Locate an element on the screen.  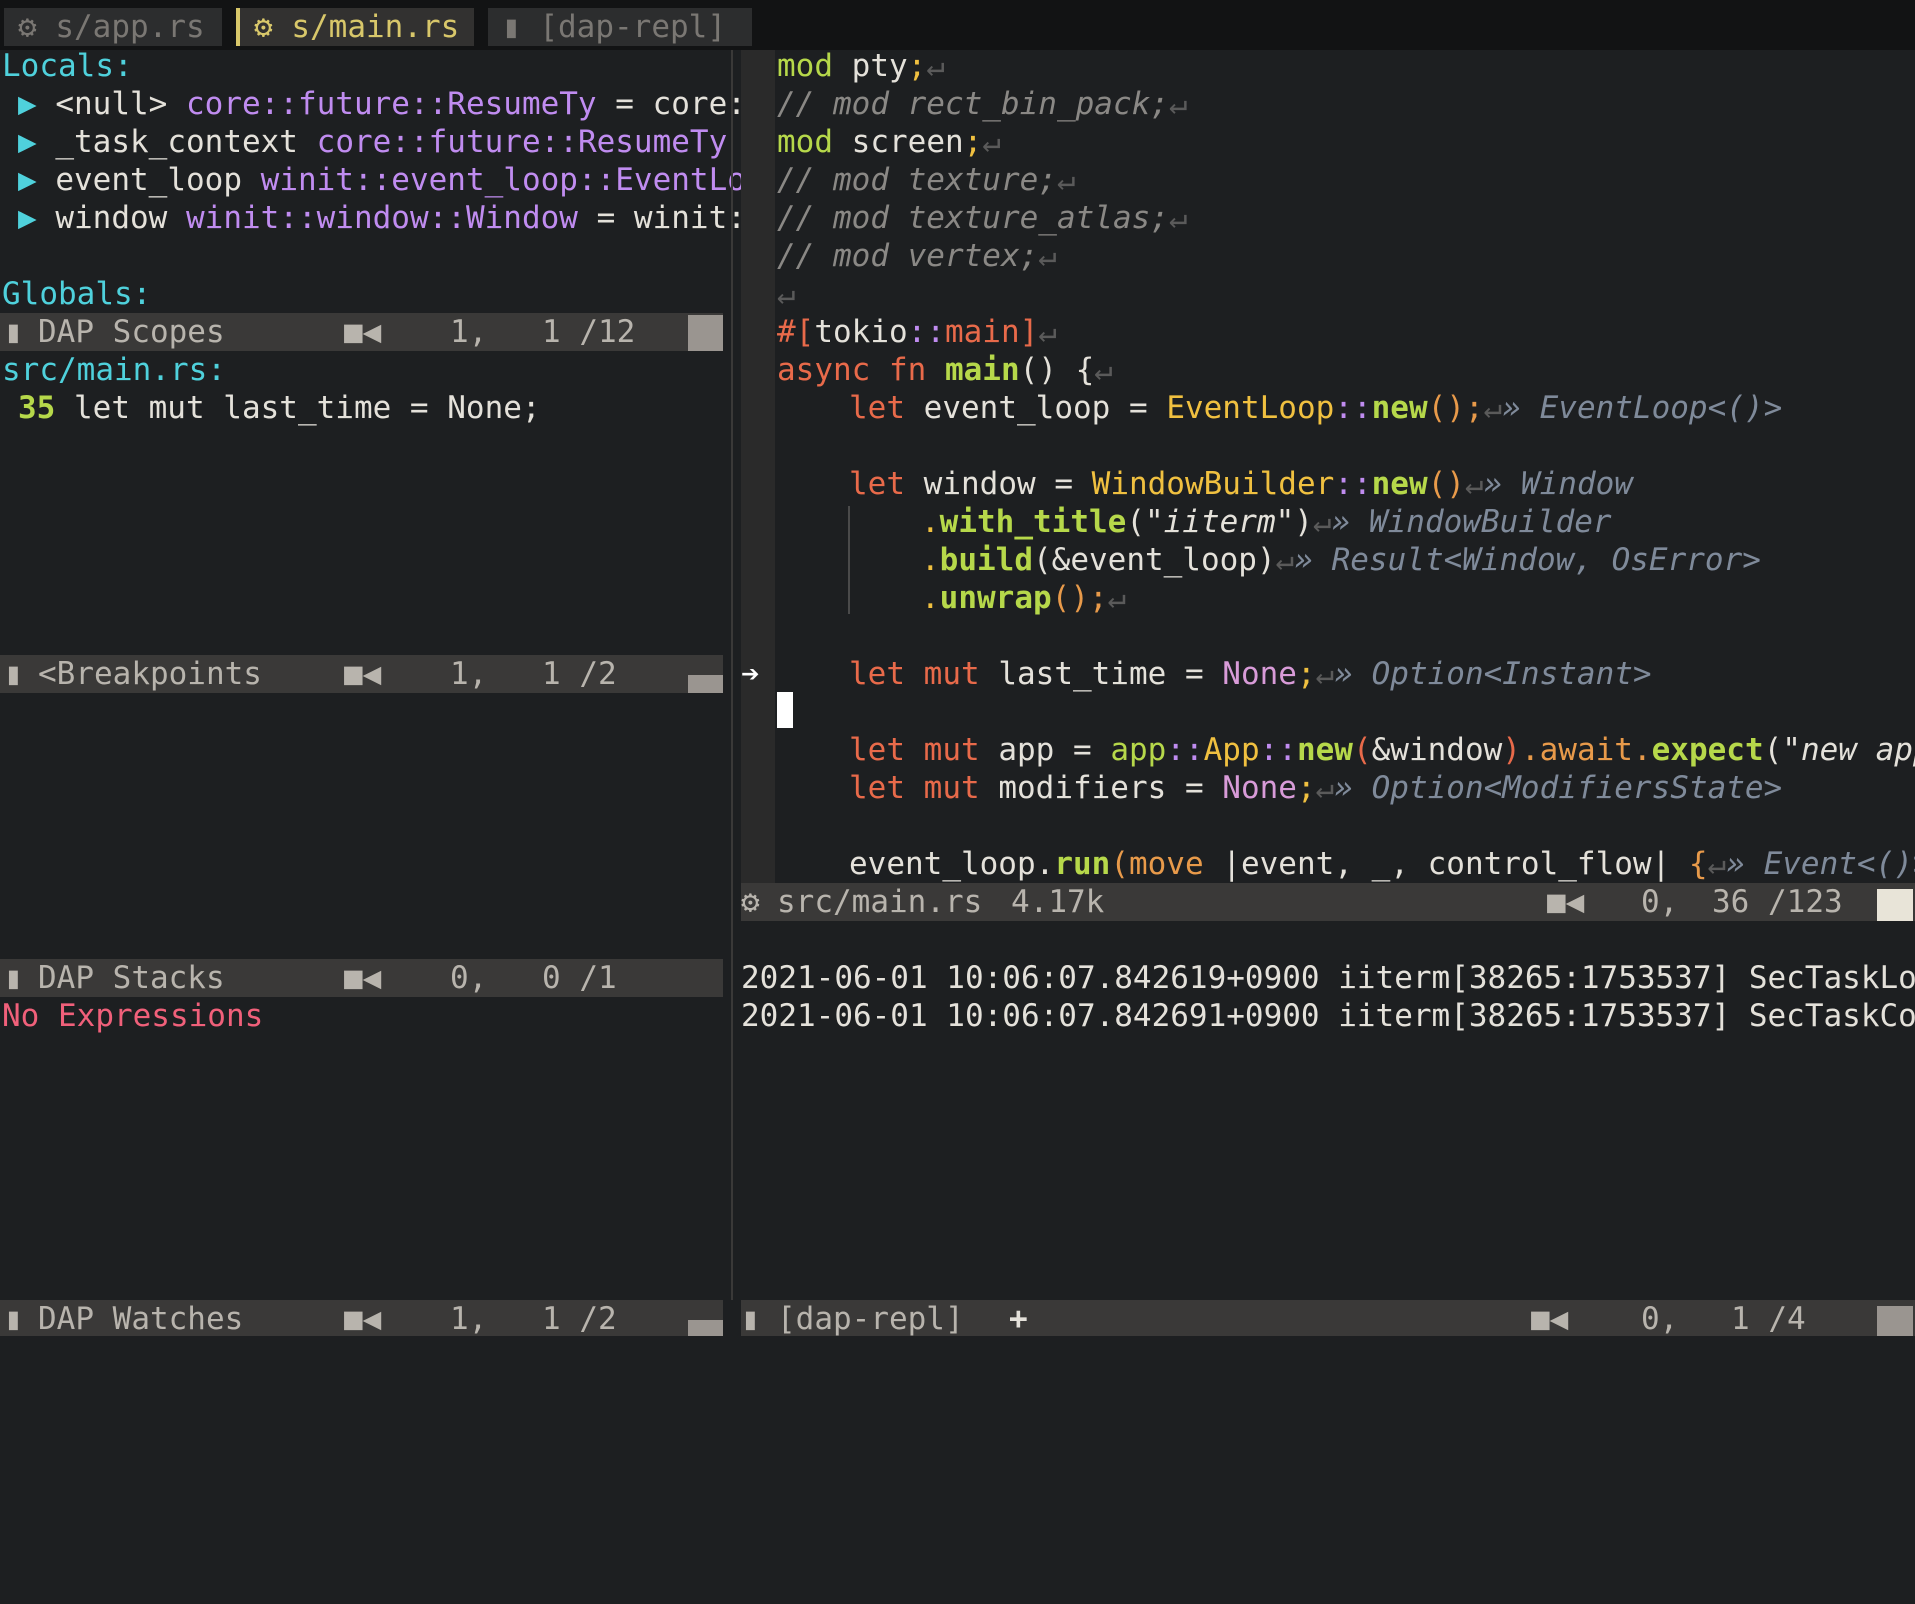
plus-icon: + is located at coordinates (1018, 1319).